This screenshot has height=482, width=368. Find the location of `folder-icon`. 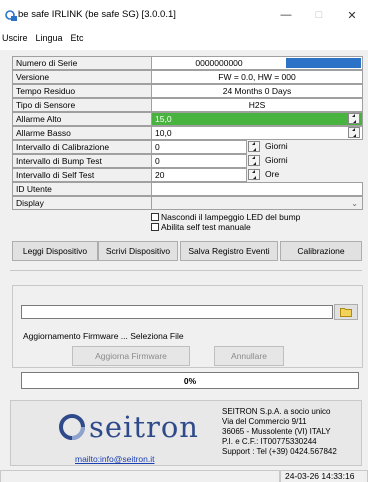

folder-icon is located at coordinates (345, 312).